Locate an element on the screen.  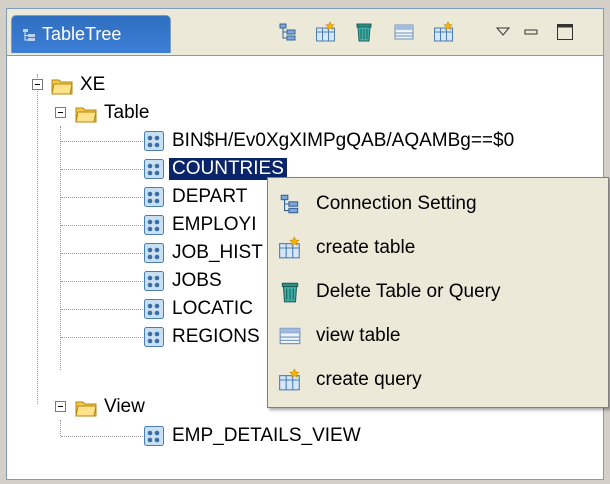
tabletree-icon is located at coordinates (29, 35).